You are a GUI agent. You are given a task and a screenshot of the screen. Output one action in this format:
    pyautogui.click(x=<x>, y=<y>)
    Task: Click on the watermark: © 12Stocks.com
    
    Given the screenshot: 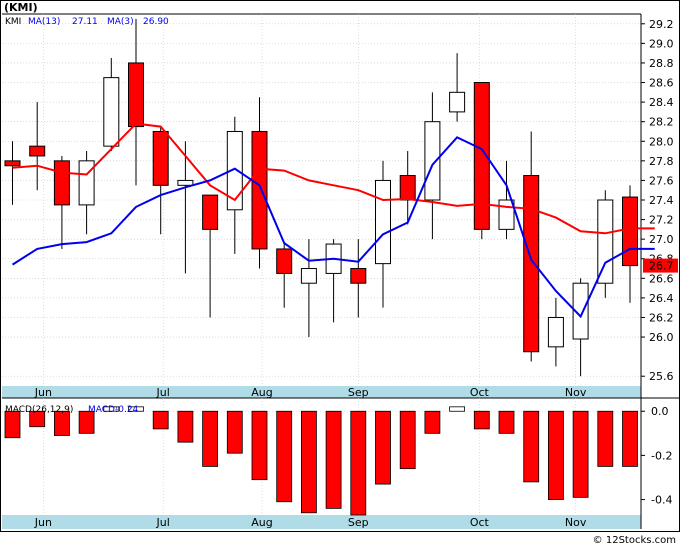 What is the action you would take?
    pyautogui.click(x=634, y=540)
    